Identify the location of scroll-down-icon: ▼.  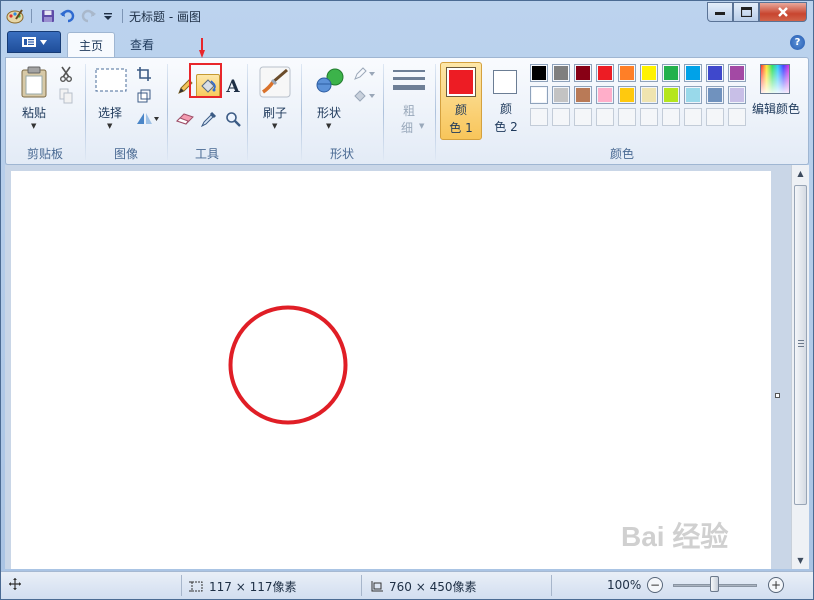
(800, 560).